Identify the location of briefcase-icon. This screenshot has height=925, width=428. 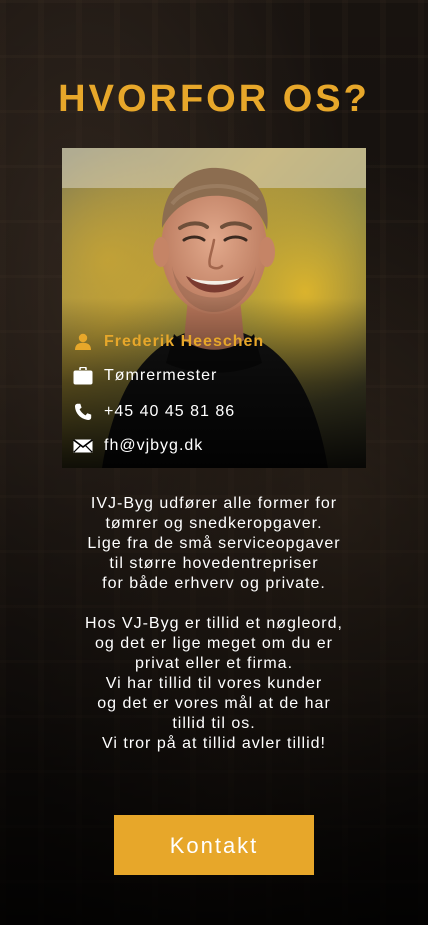
(83, 376).